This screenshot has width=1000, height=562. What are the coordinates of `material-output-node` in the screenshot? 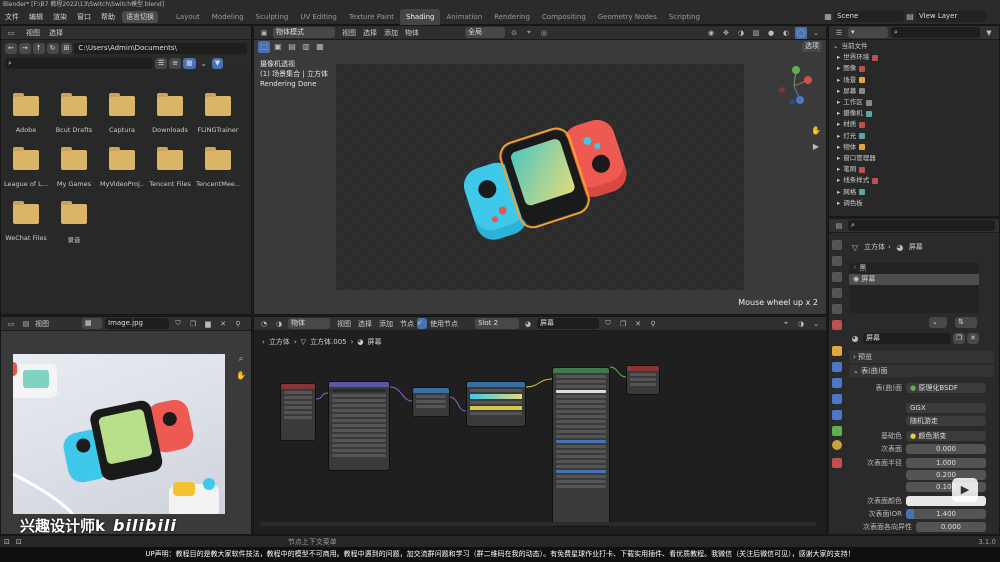 It's located at (643, 380).